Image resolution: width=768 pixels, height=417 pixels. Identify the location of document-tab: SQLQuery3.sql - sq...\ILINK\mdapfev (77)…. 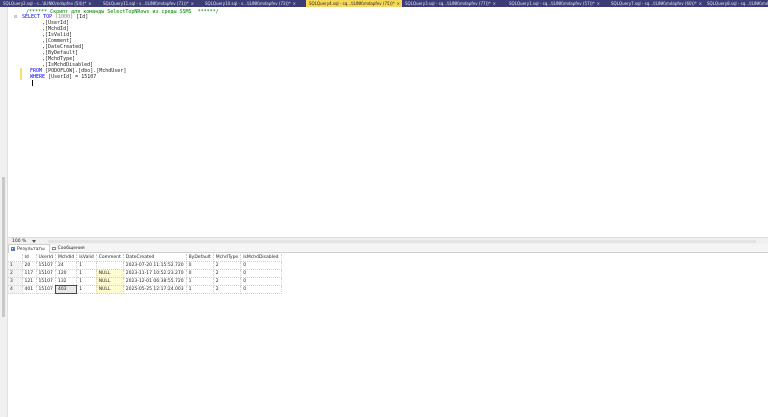
(454, 3).